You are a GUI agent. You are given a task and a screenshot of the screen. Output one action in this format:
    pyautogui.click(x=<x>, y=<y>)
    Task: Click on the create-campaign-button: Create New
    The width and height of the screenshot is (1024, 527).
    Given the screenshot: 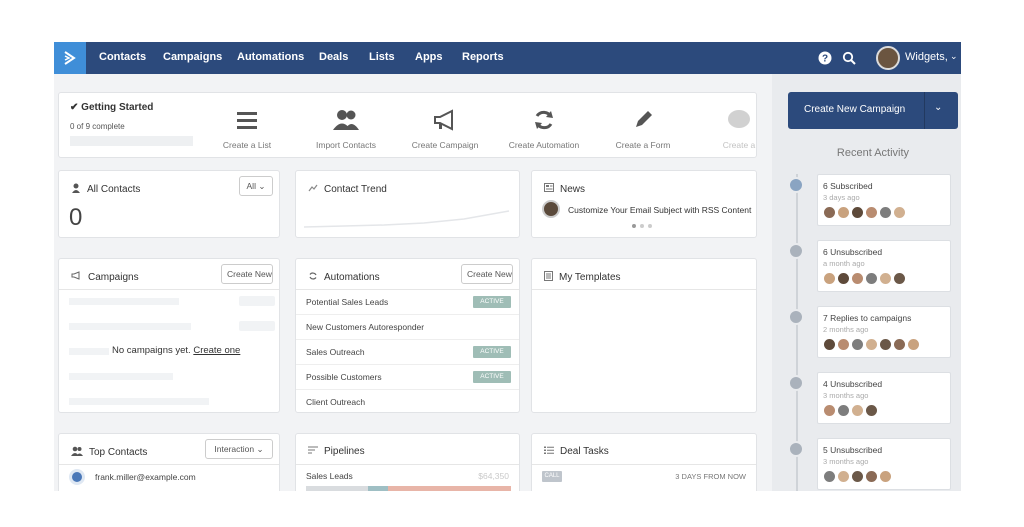 What is the action you would take?
    pyautogui.click(x=247, y=274)
    